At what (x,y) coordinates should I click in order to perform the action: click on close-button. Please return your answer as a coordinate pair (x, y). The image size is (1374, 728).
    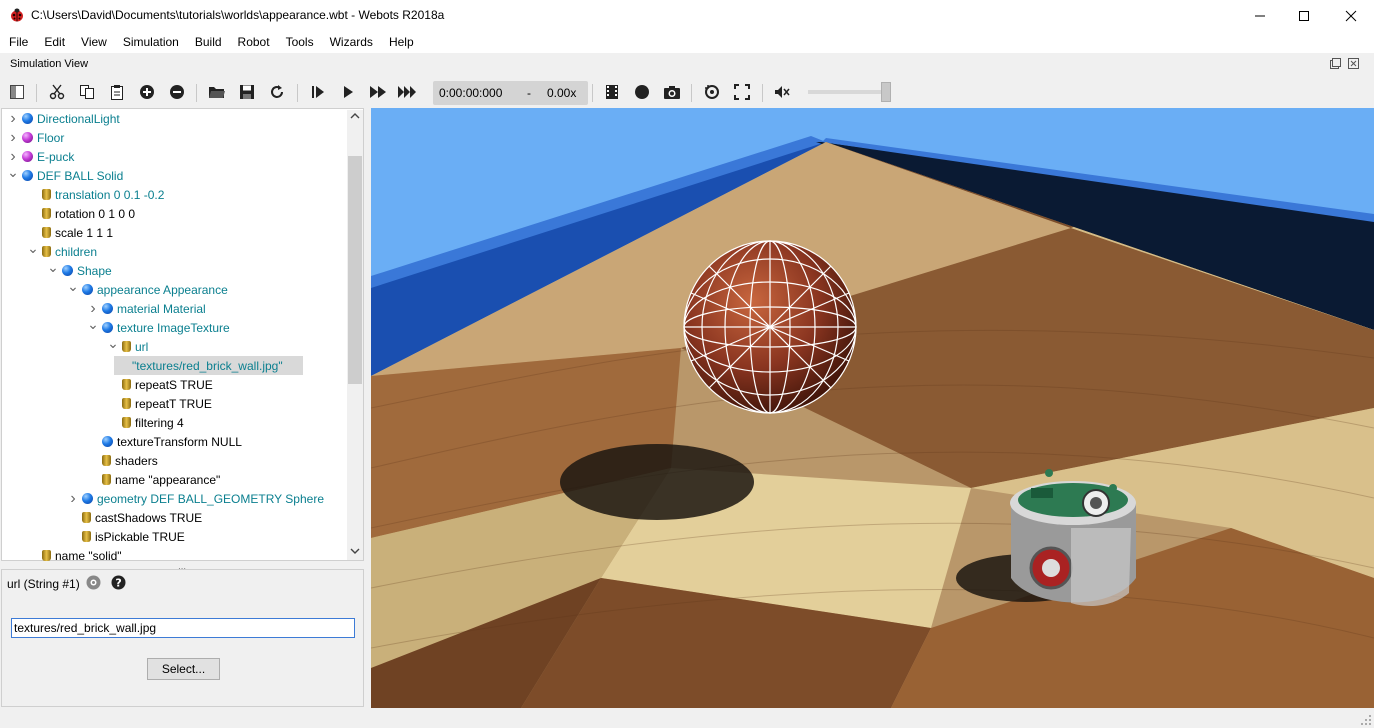
    Looking at the image, I should click on (1351, 15).